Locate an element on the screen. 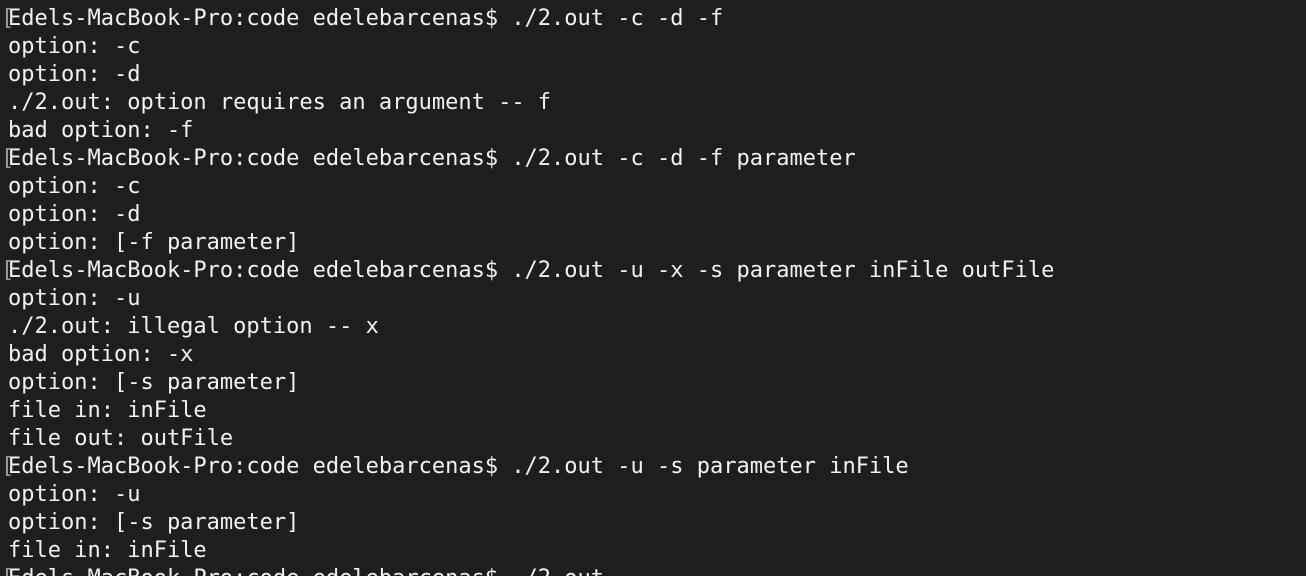 This screenshot has width=1306, height=576. terminal-line: bad option: -x is located at coordinates (653, 355).